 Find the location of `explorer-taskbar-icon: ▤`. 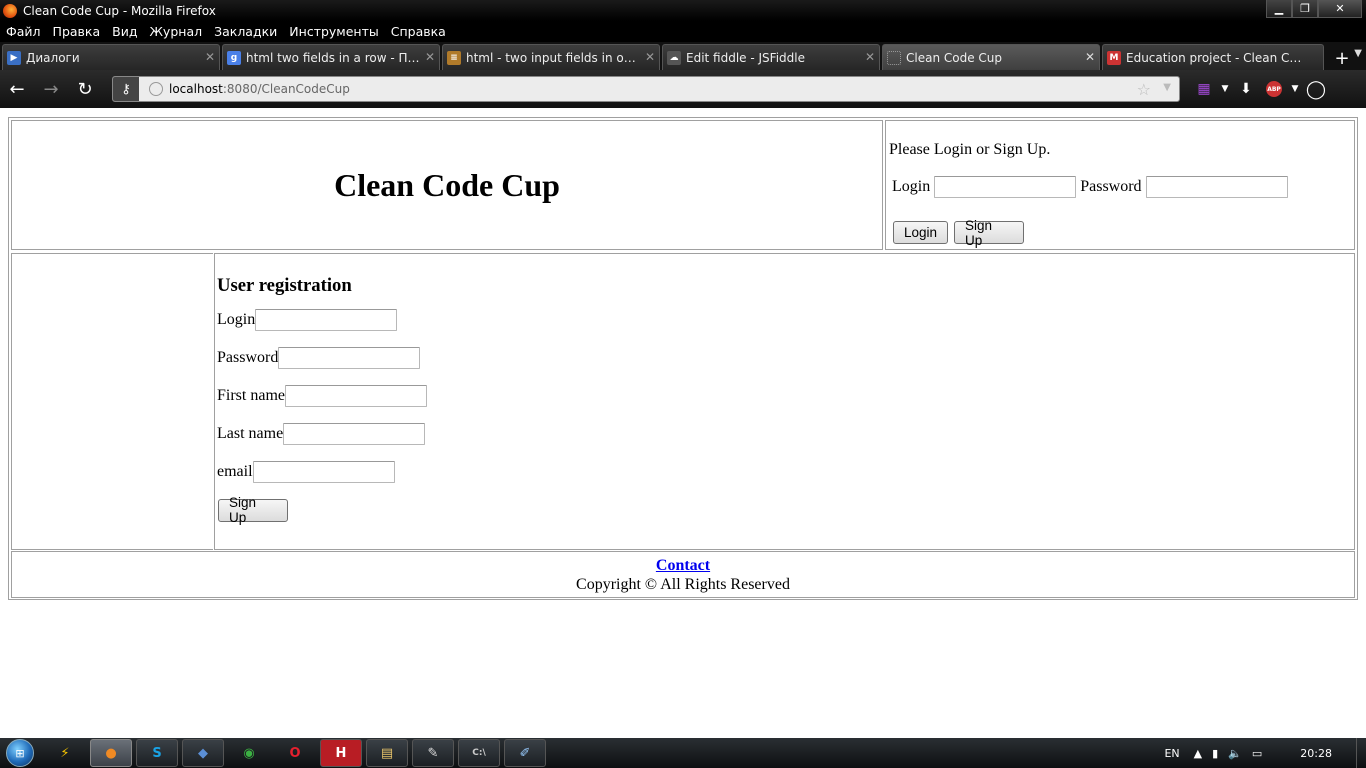

explorer-taskbar-icon: ▤ is located at coordinates (387, 753).